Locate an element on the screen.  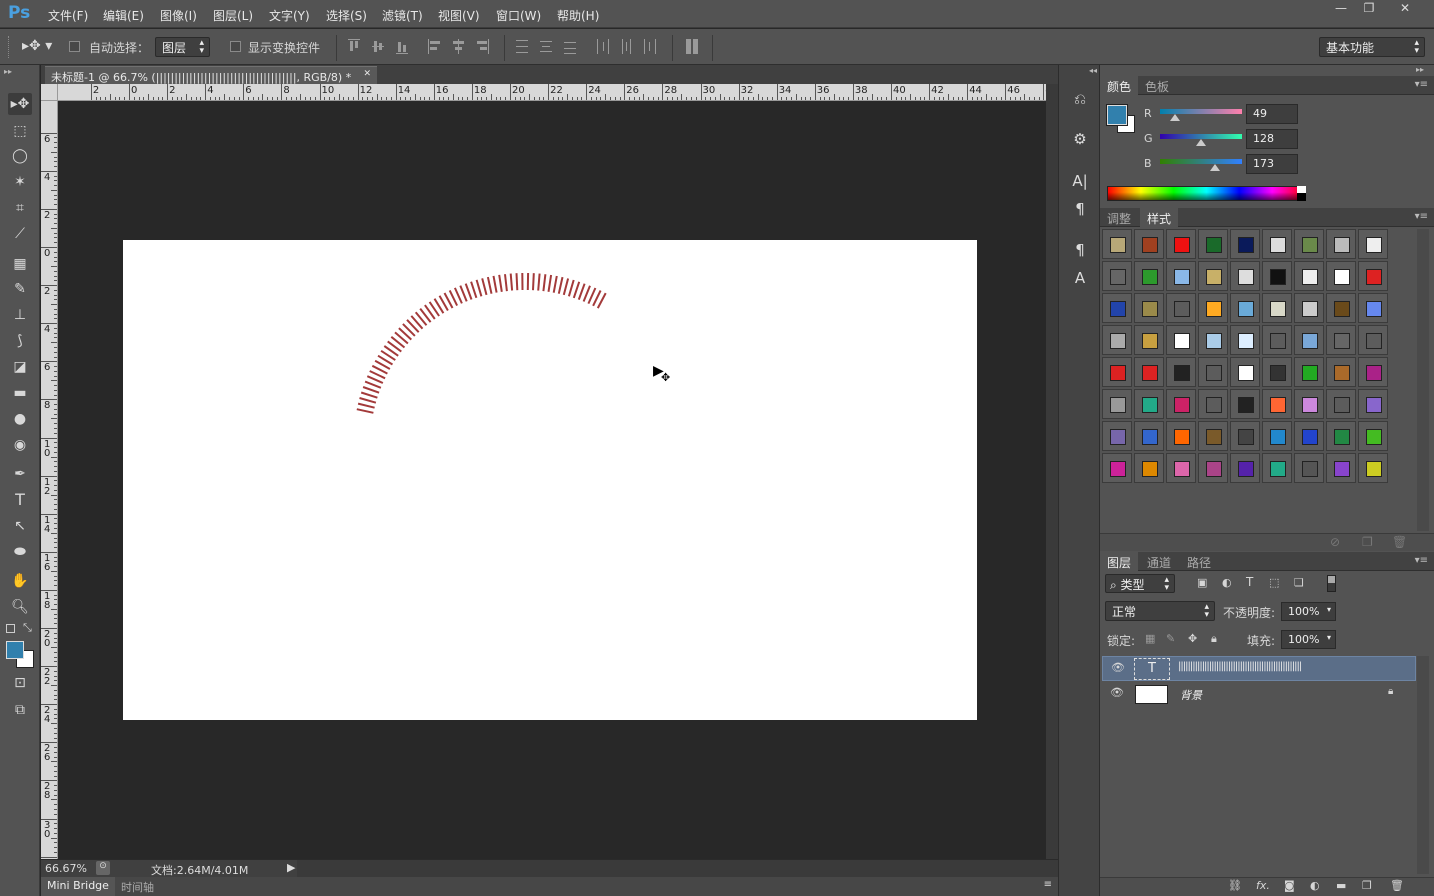
lock-pixels-icon: ✎ is located at coordinates (1170, 638).